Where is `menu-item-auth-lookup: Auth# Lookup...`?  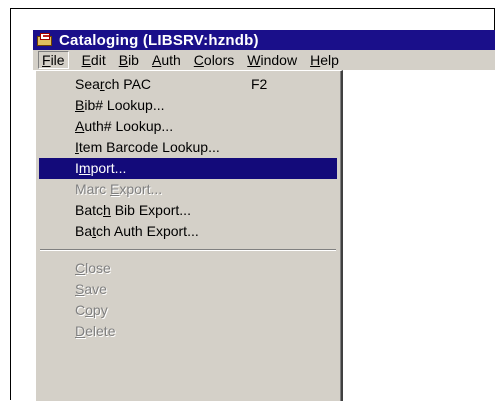 menu-item-auth-lookup: Auth# Lookup... is located at coordinates (188, 126).